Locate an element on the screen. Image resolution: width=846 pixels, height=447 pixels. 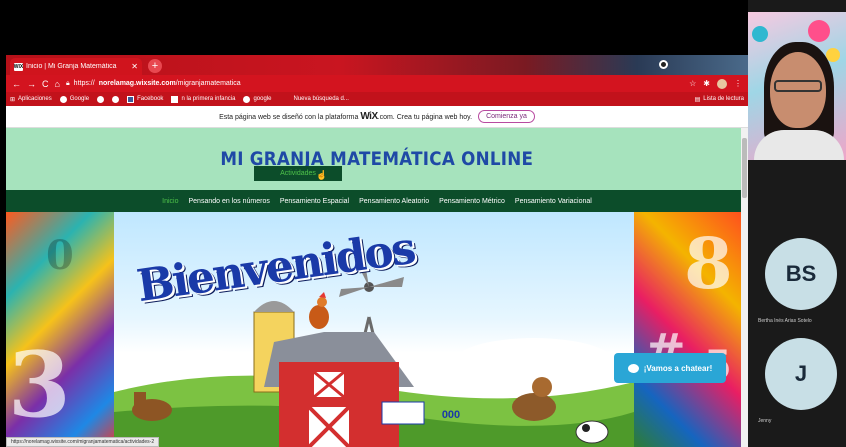
home-icon: ⌂ is located at coordinates (57, 84).